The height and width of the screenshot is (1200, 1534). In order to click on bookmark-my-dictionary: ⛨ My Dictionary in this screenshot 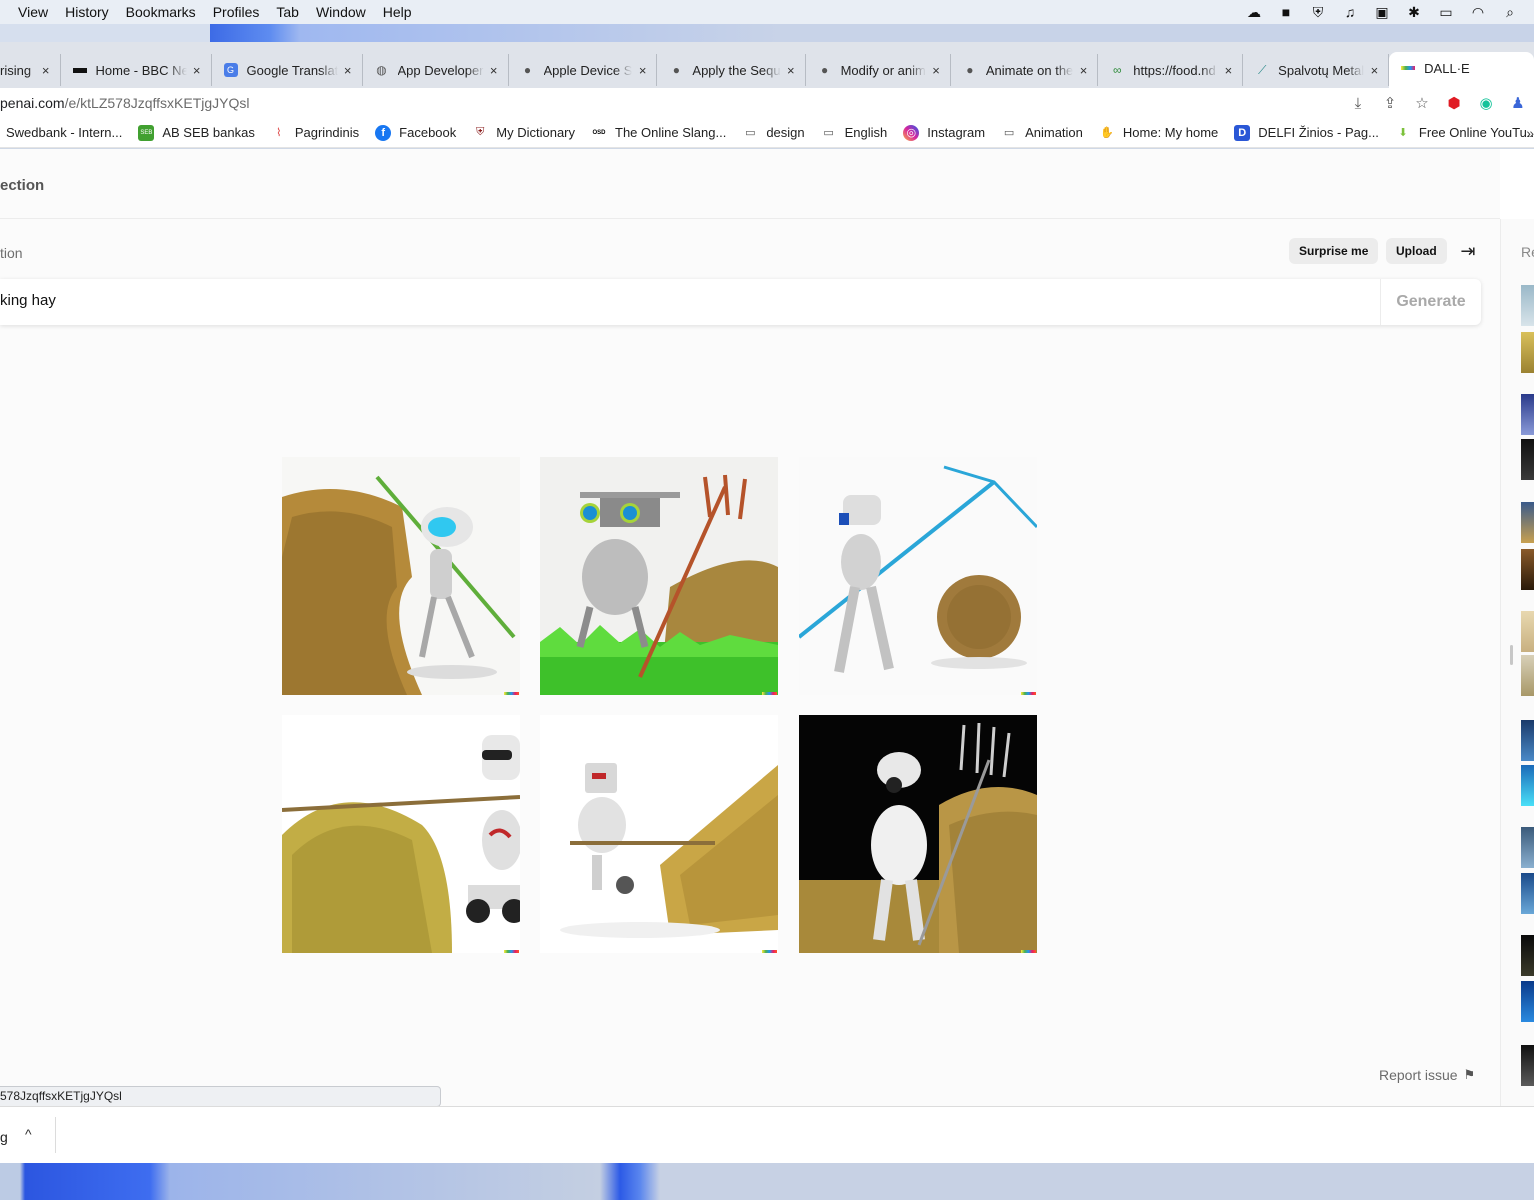, I will do `click(523, 133)`.